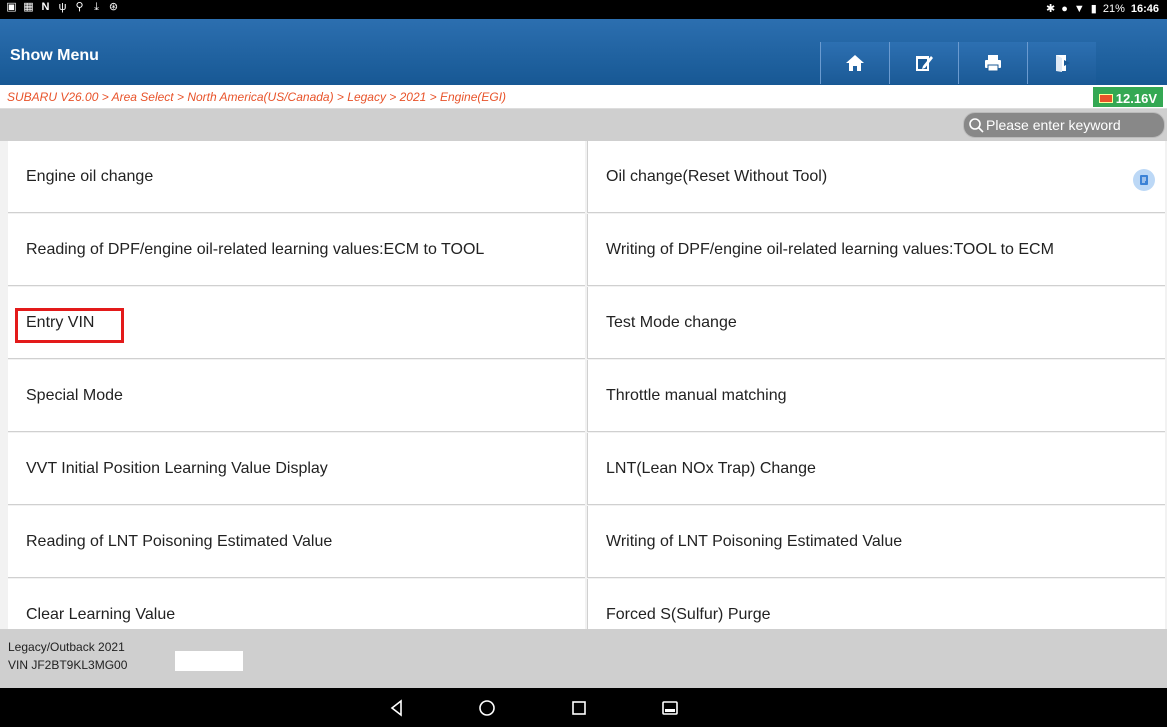 The width and height of the screenshot is (1167, 727). What do you see at coordinates (397, 708) in the screenshot?
I see `back-icon` at bounding box center [397, 708].